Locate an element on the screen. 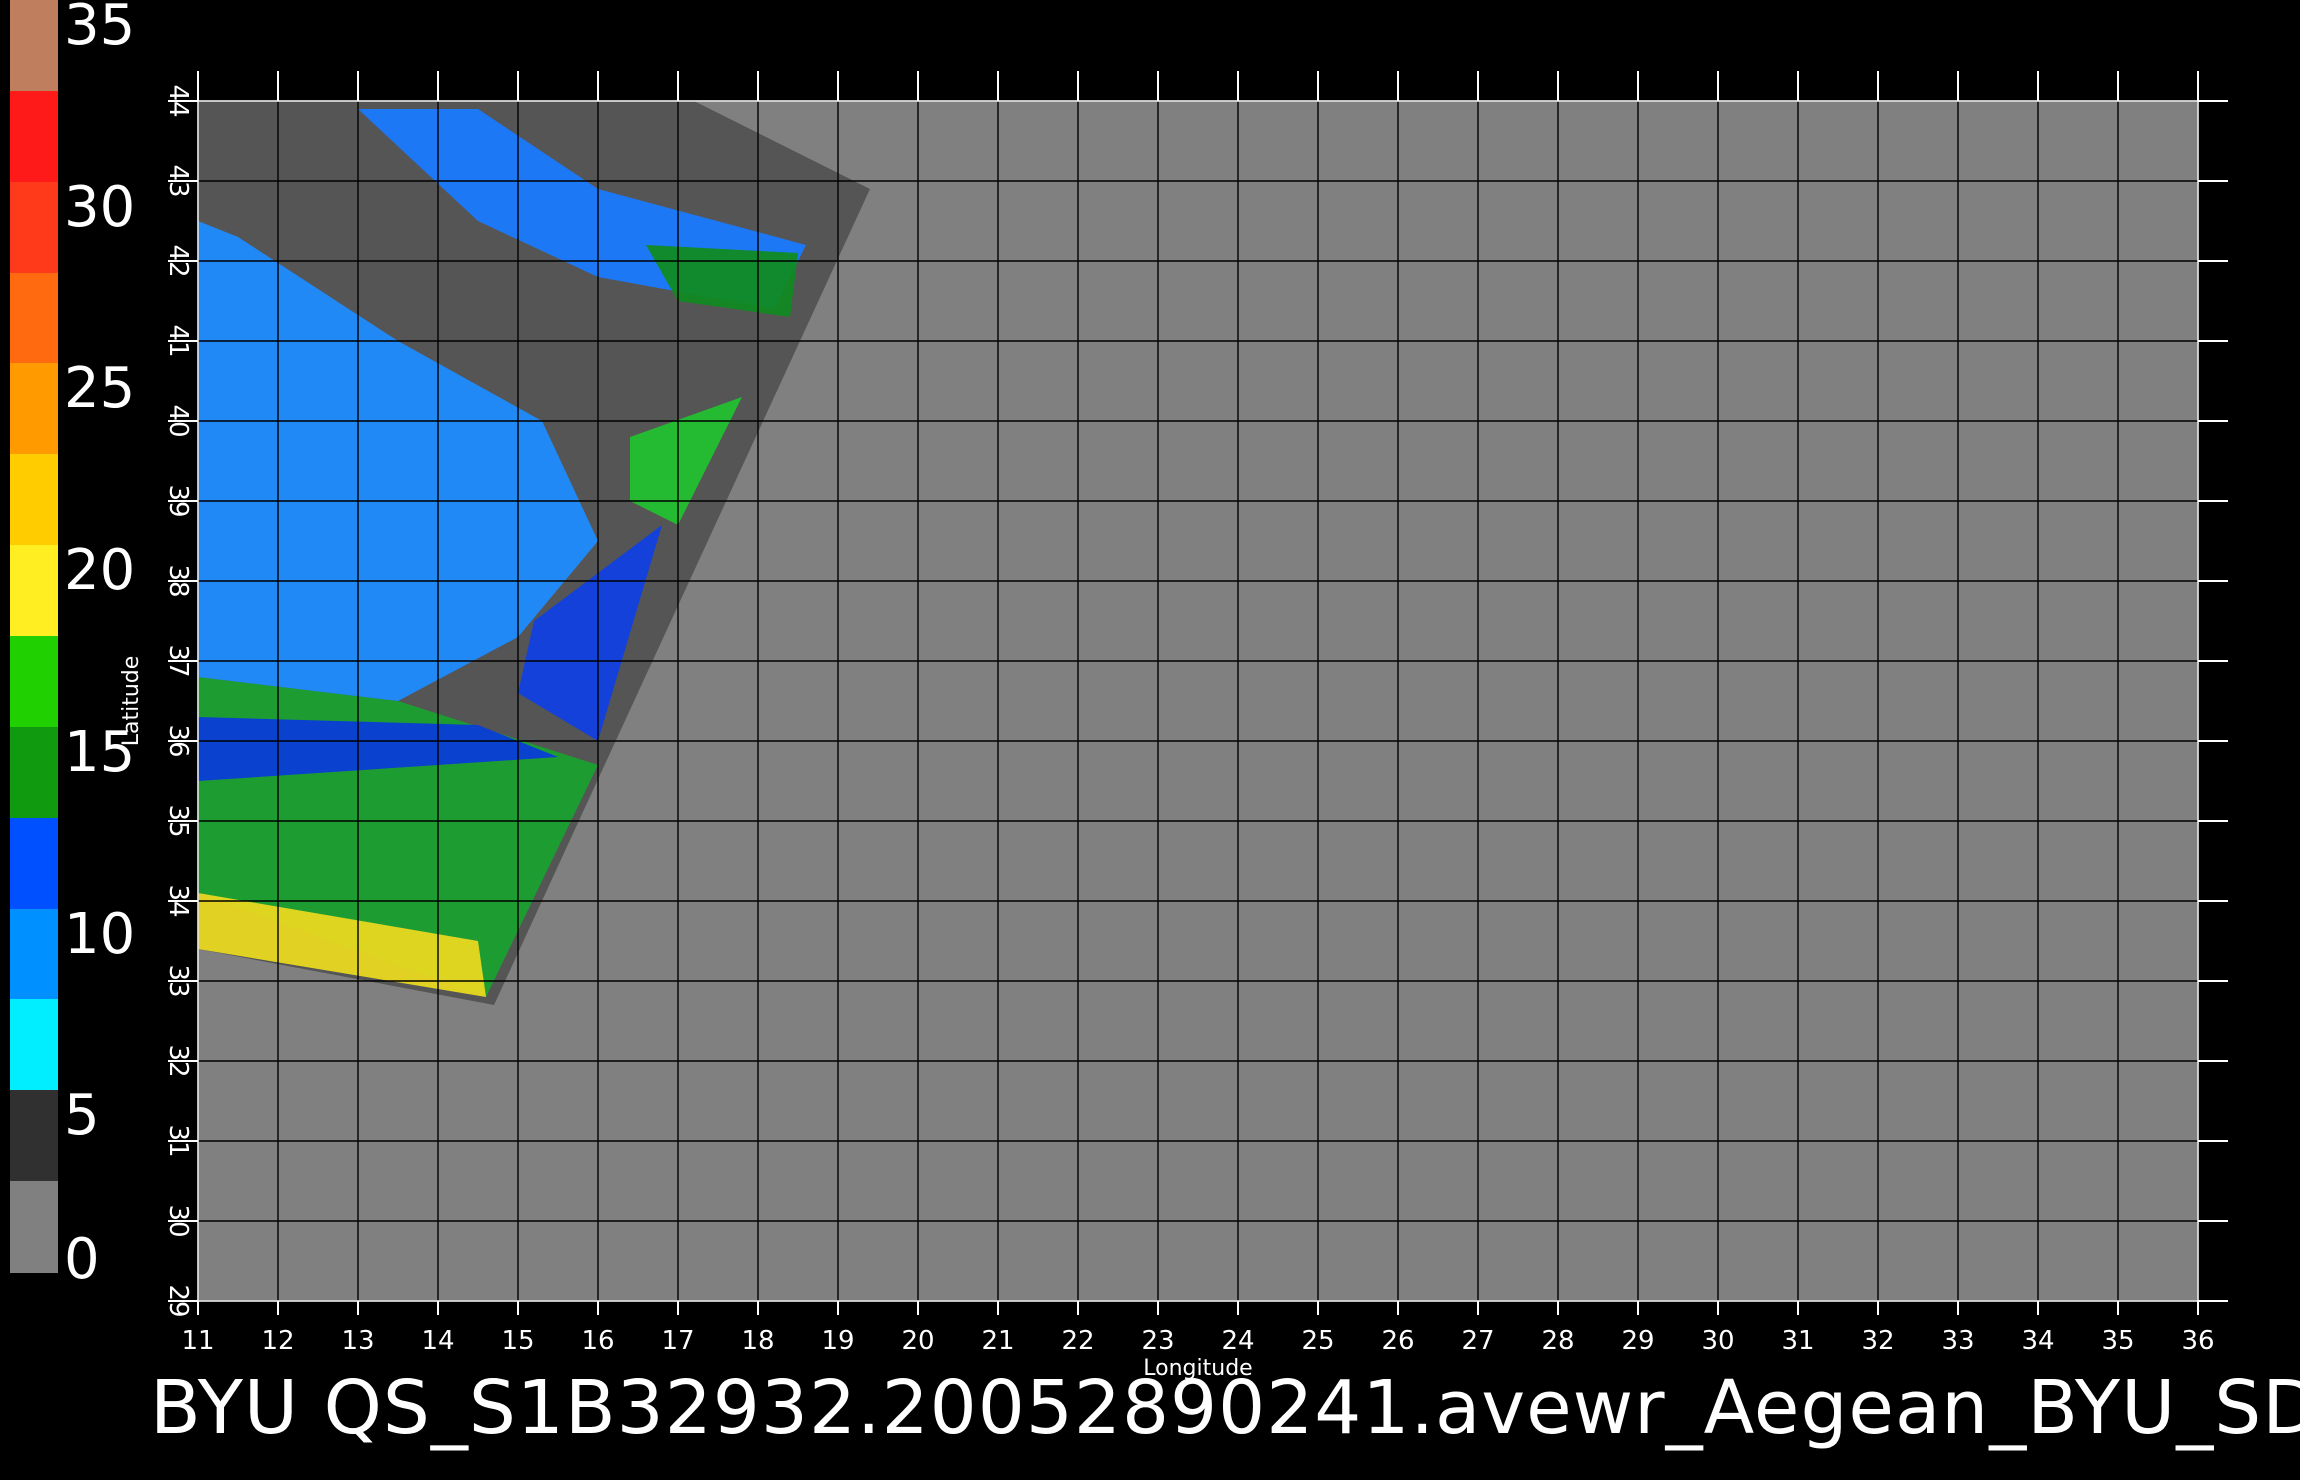 The width and height of the screenshot is (2300, 1480). lon-tick-label: 25 is located at coordinates (1317, 1341).